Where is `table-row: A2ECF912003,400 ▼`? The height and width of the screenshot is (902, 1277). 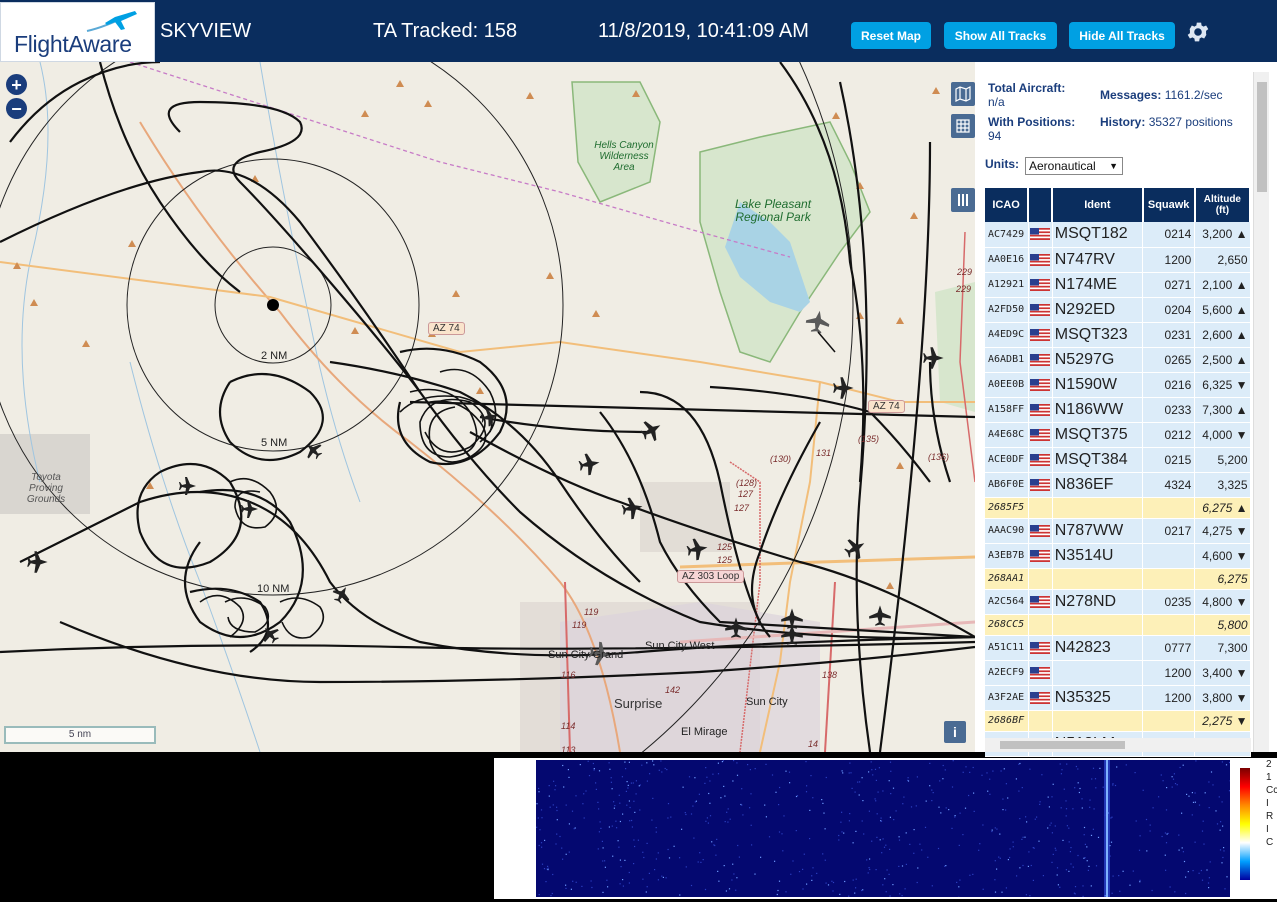 table-row: A2ECF912003,400 ▼ is located at coordinates (1117, 672).